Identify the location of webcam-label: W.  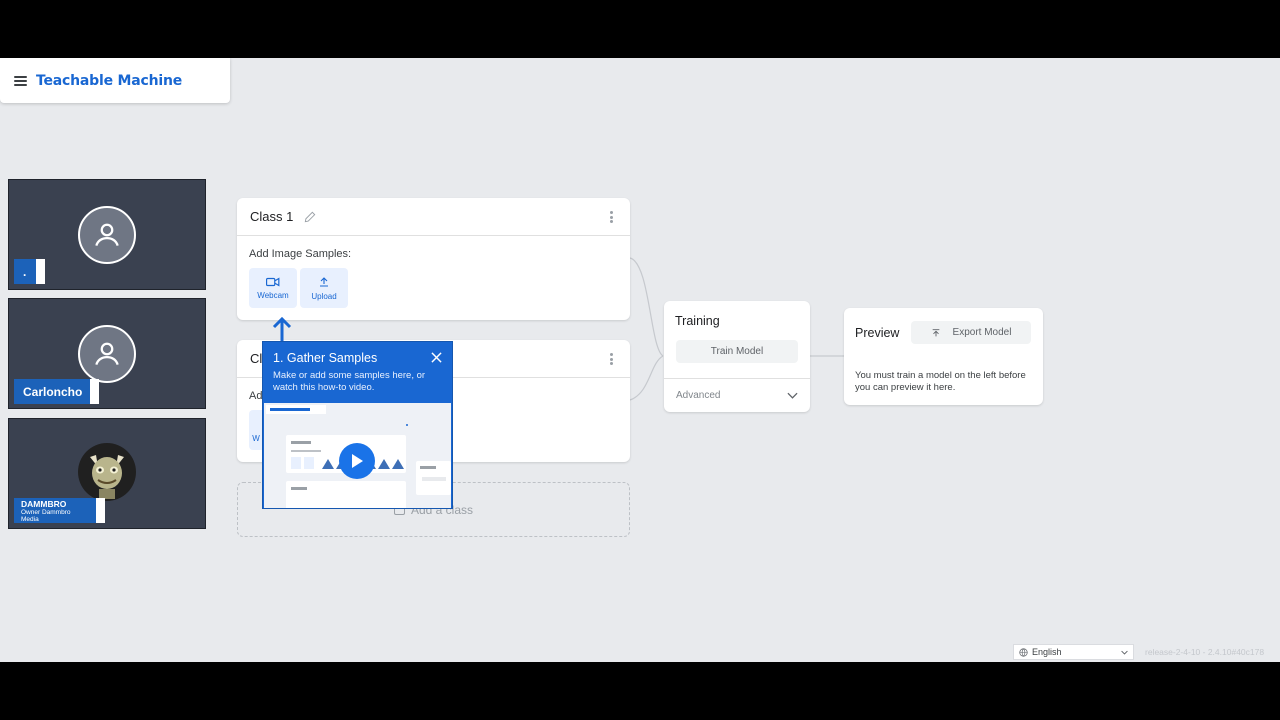
(256, 438).